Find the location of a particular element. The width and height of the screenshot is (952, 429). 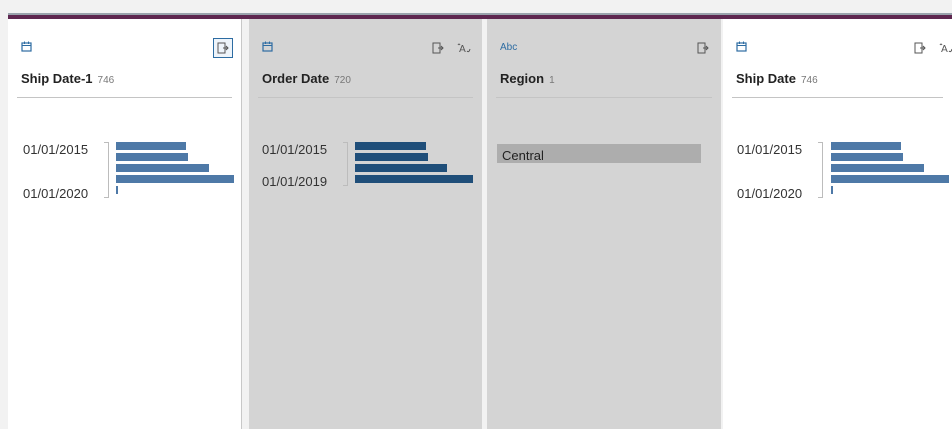

field-name: Region 1 is located at coordinates (527, 78).